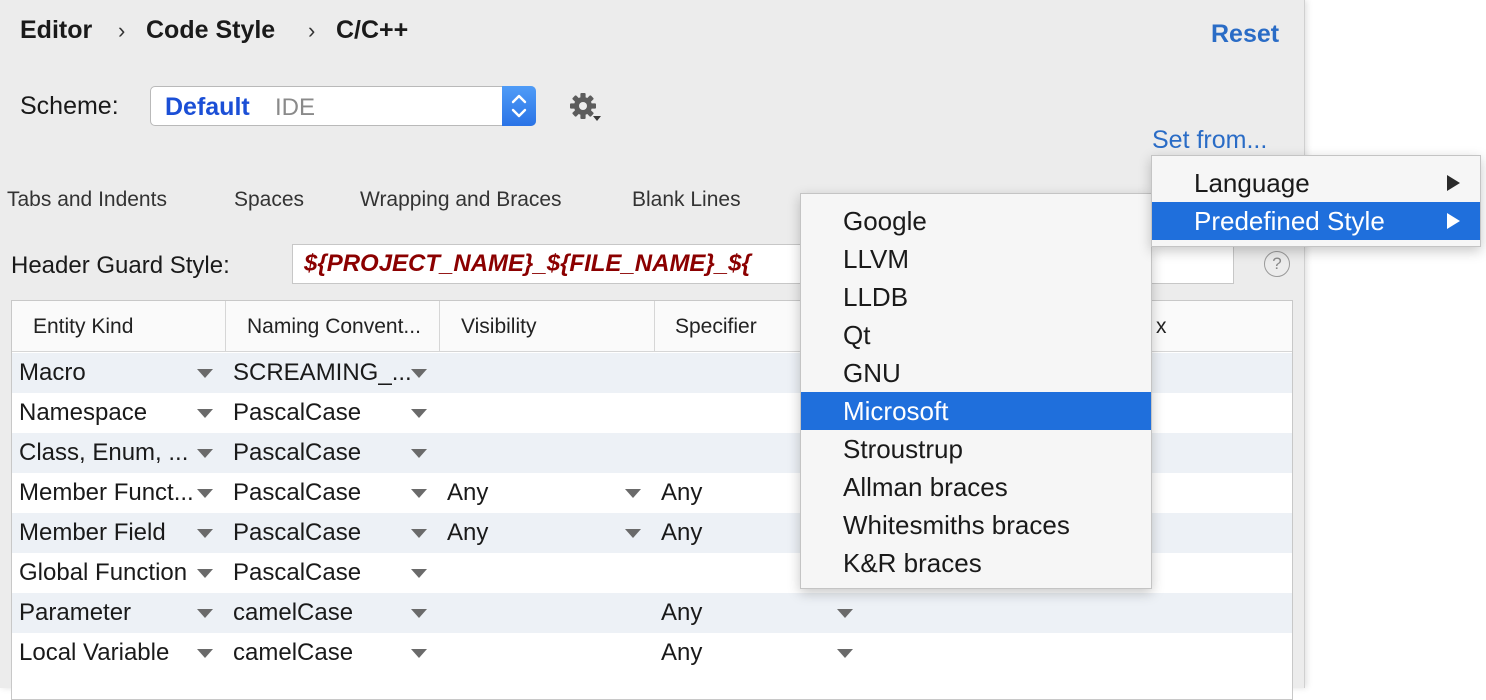 Image resolution: width=1486 pixels, height=700 pixels. I want to click on scheme-label: Scheme:, so click(69, 106).